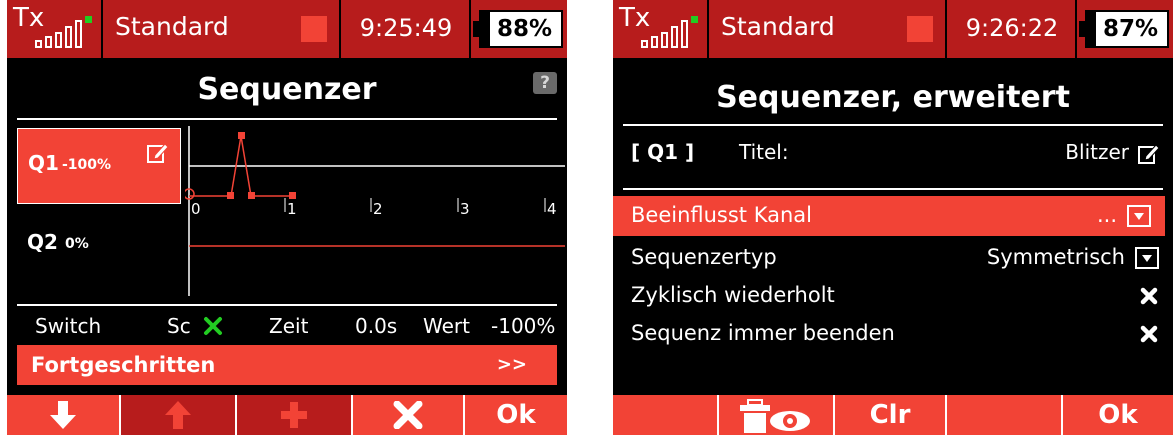  I want to click on time-cell: 9:26:22, so click(1012, 29).